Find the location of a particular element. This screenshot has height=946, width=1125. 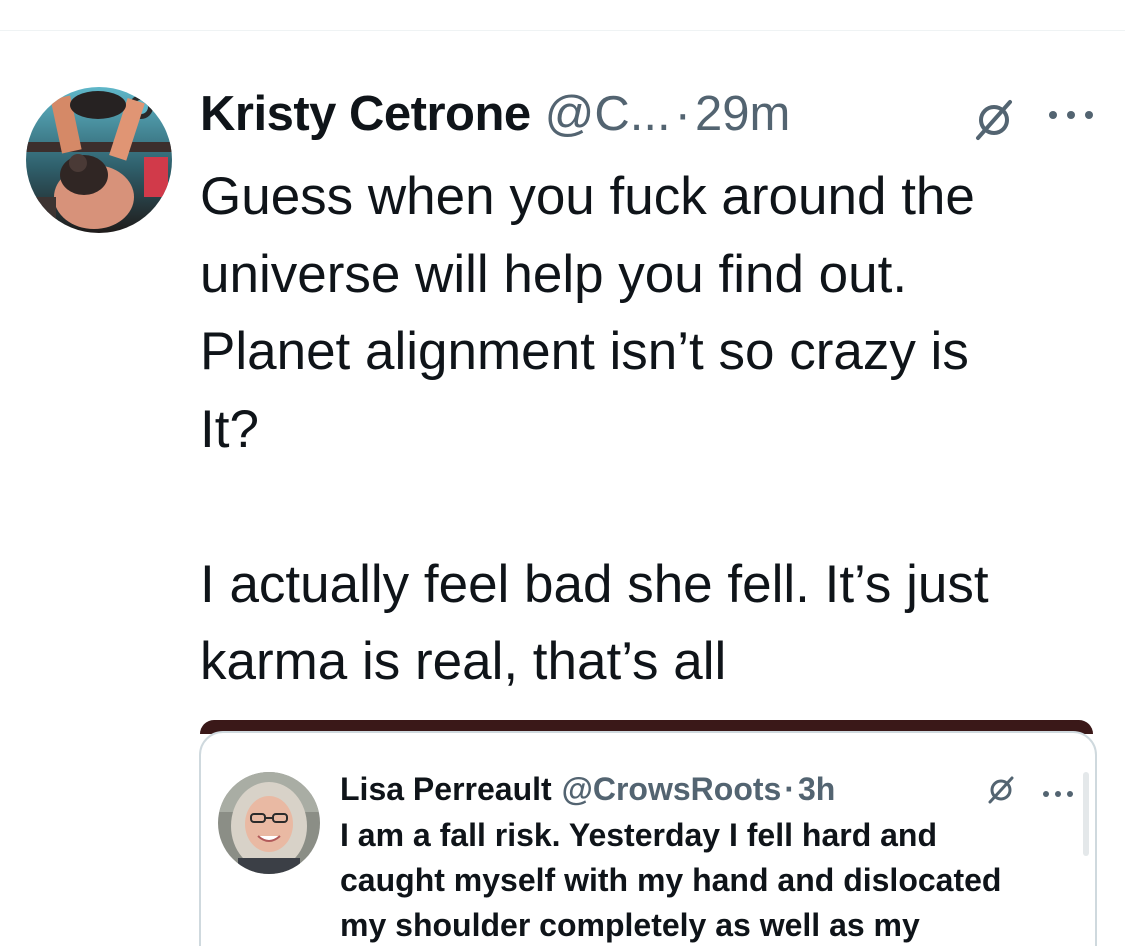

quoted-grok-icon is located at coordinates (1001, 790).